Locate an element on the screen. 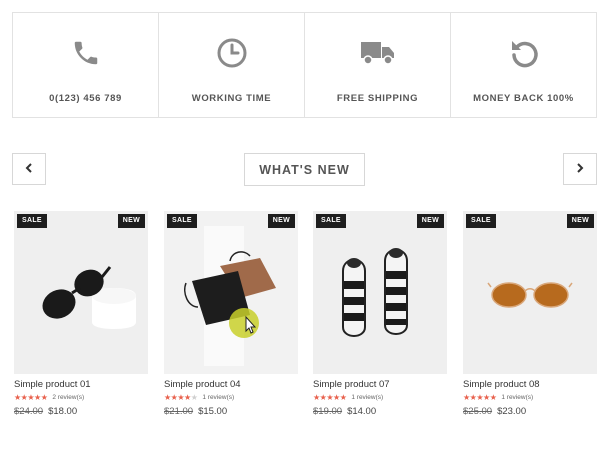 The height and width of the screenshot is (450, 610). orange-sunglasses-image is located at coordinates (530, 292).